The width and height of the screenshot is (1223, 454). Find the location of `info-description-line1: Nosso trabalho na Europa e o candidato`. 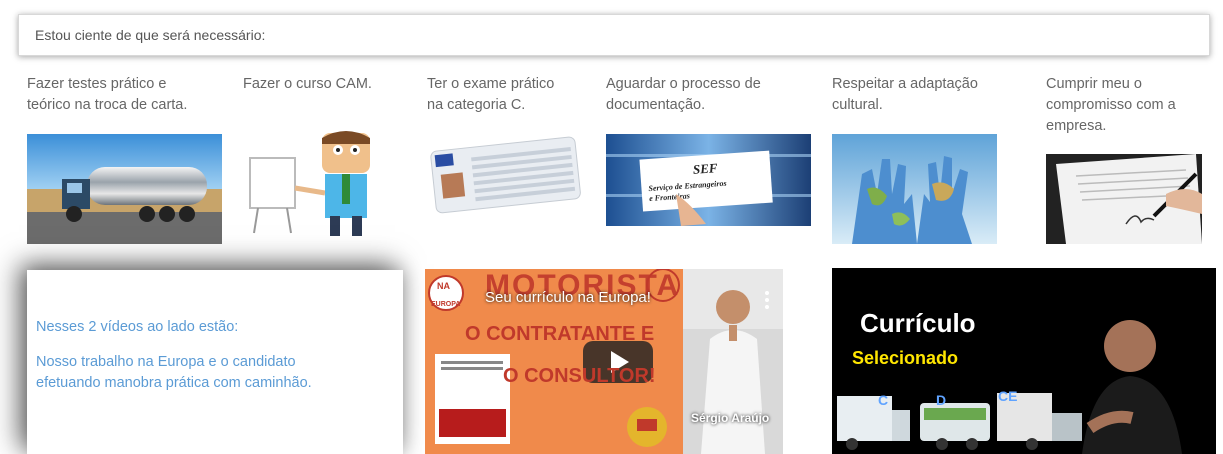

info-description-line1: Nosso trabalho na Europa e o candidato is located at coordinates (166, 362).